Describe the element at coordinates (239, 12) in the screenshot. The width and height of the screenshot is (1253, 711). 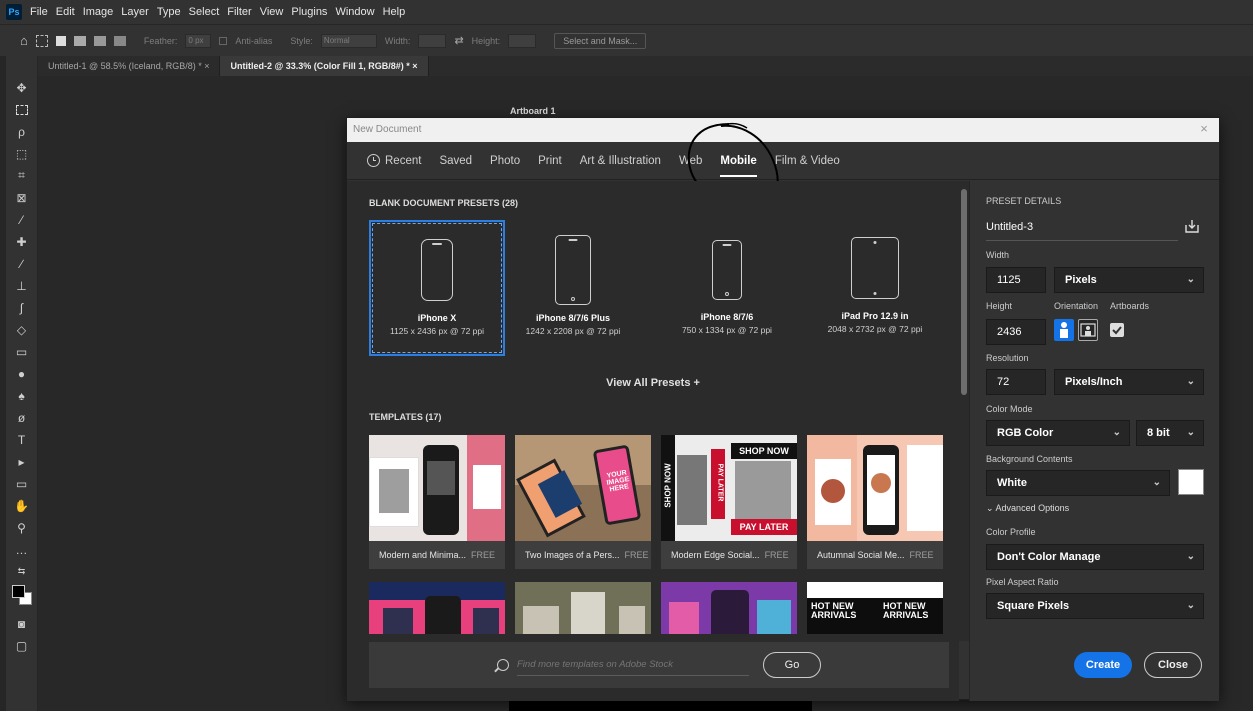
I see `menu-filter: Filter` at that location.